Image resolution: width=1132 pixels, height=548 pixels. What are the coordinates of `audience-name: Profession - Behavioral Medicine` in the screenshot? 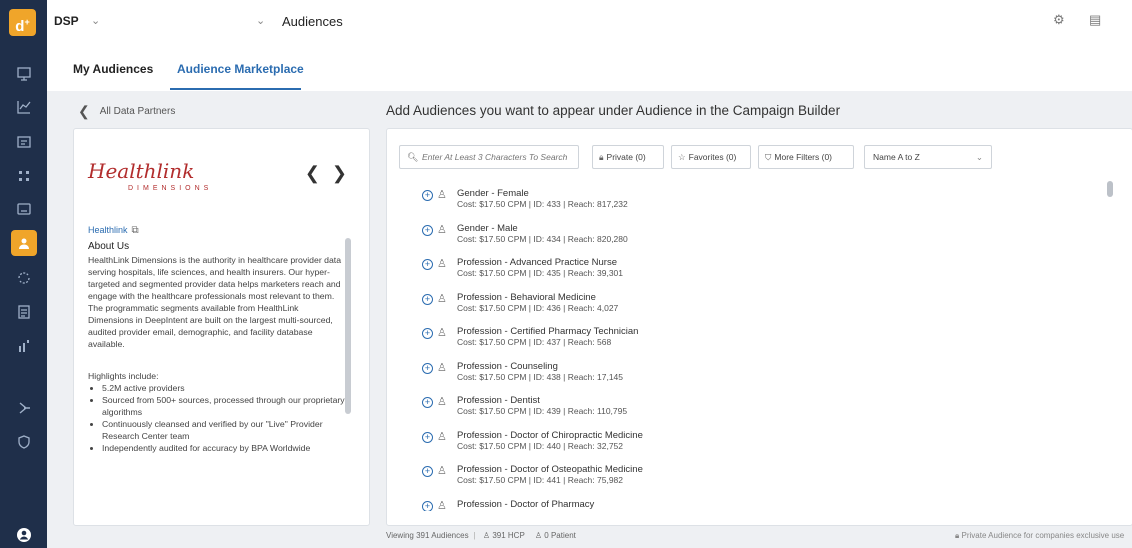 It's located at (526, 297).